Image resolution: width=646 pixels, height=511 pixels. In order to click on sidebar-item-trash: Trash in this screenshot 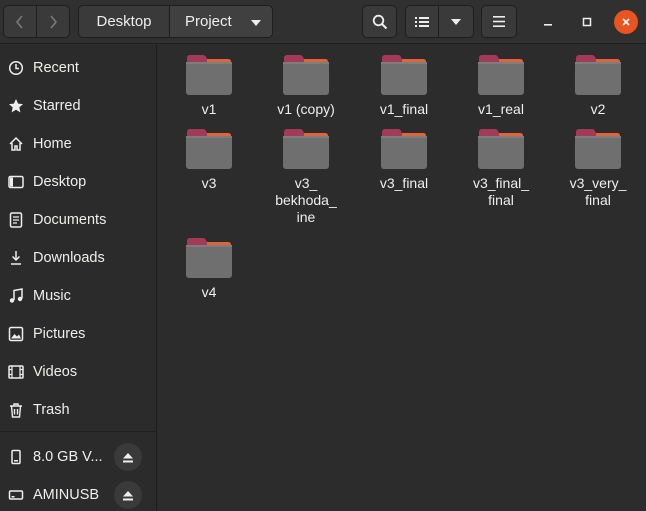, I will do `click(78, 410)`.